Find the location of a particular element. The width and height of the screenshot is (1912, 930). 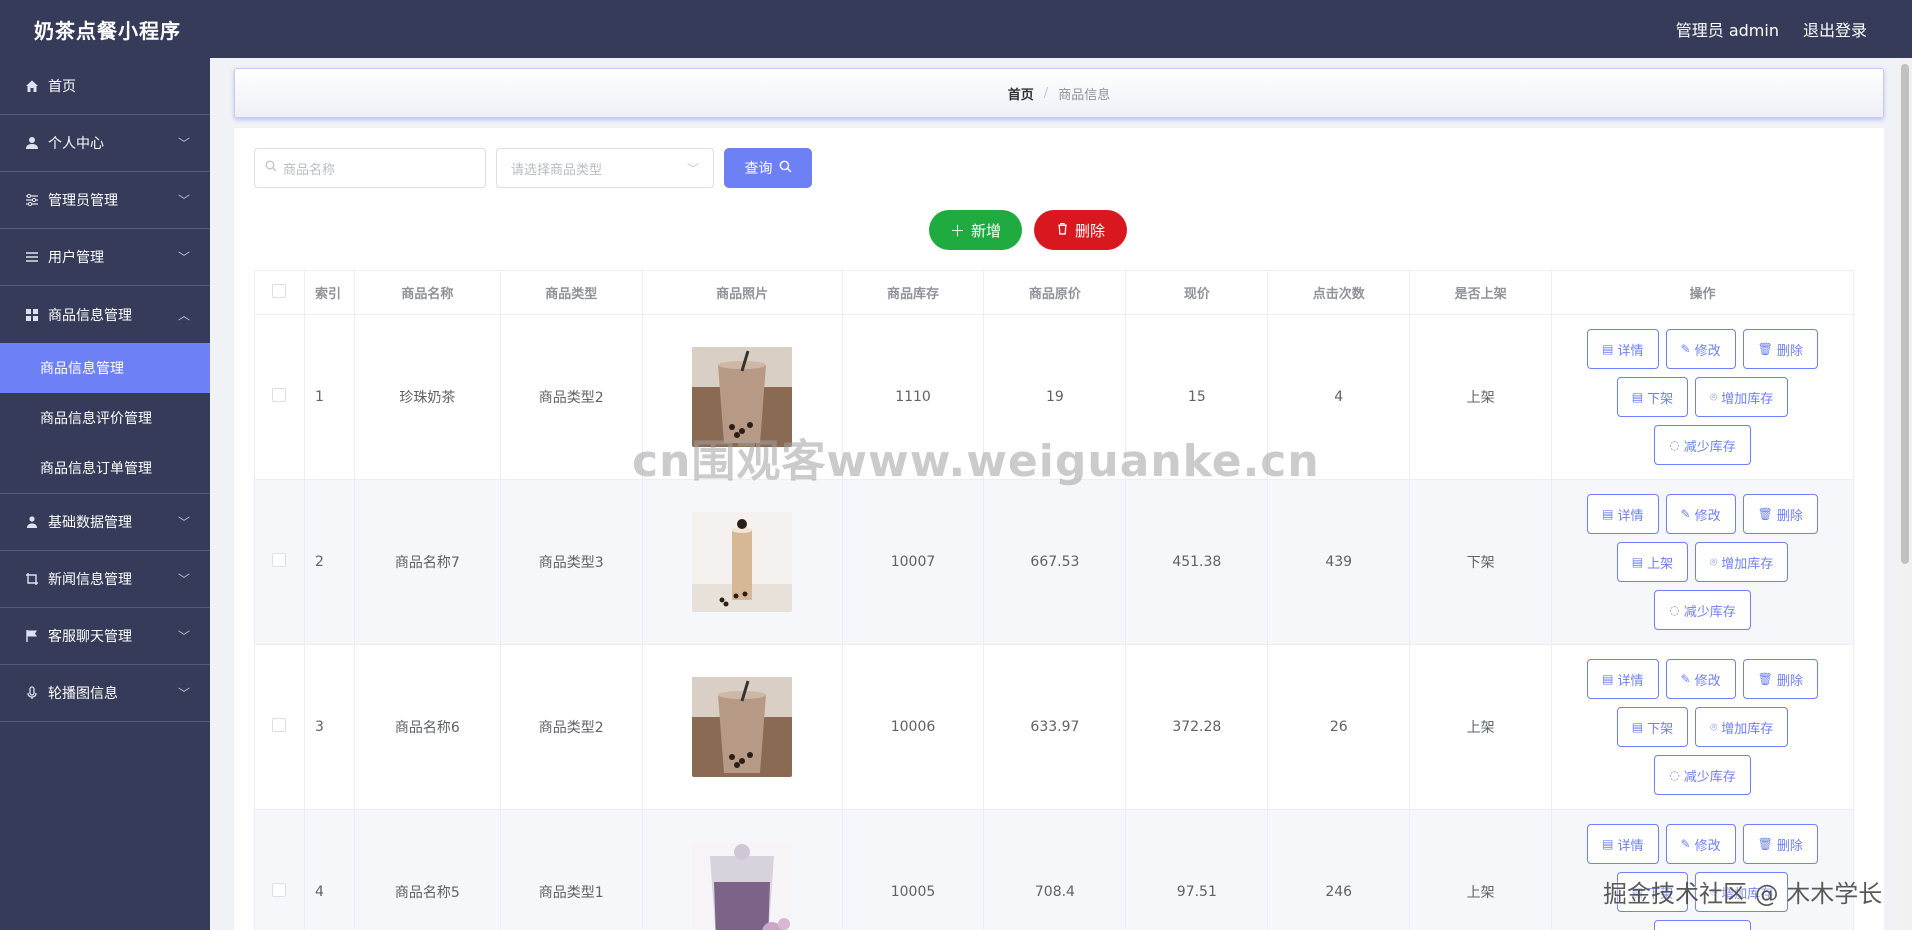

breadcrumb-current: 商品信息 is located at coordinates (1084, 95).